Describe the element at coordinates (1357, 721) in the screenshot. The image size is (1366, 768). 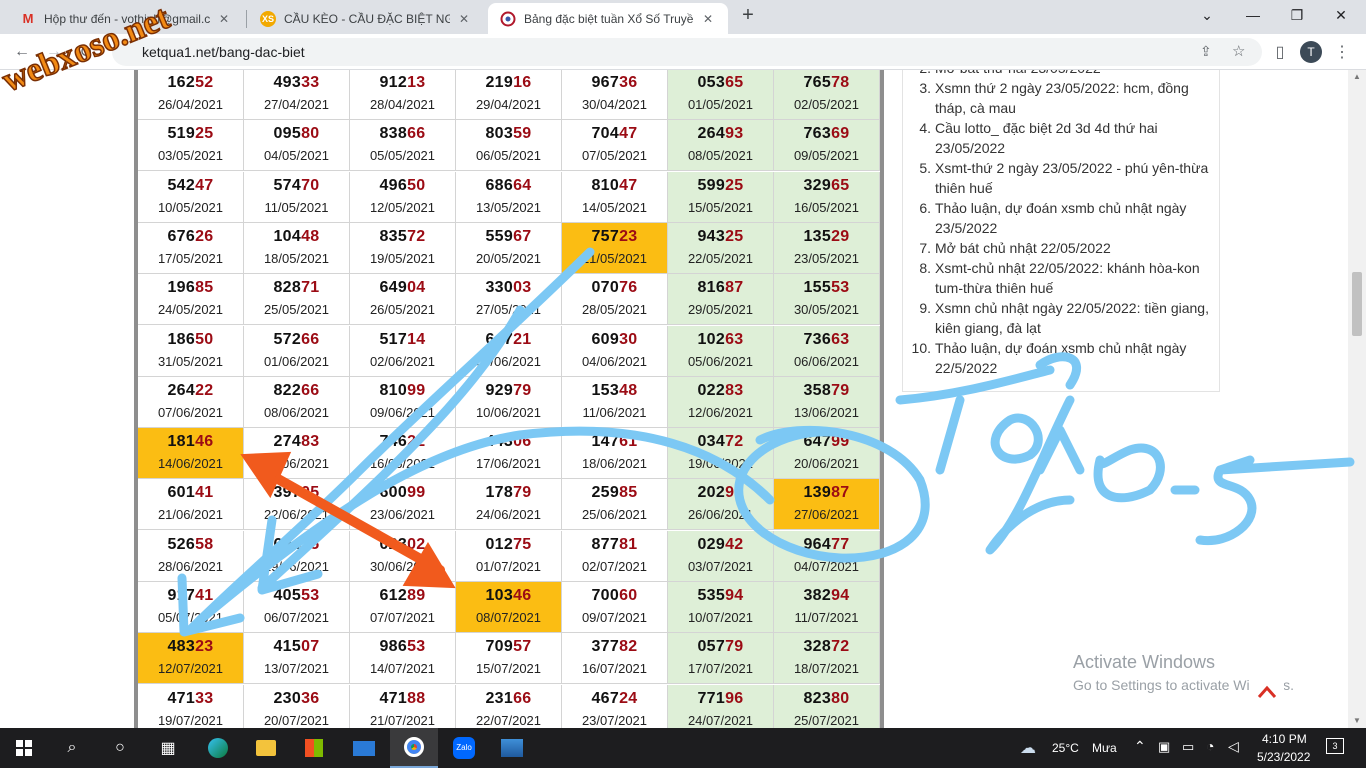
I see `scroll-down-arrow: ▼` at that location.